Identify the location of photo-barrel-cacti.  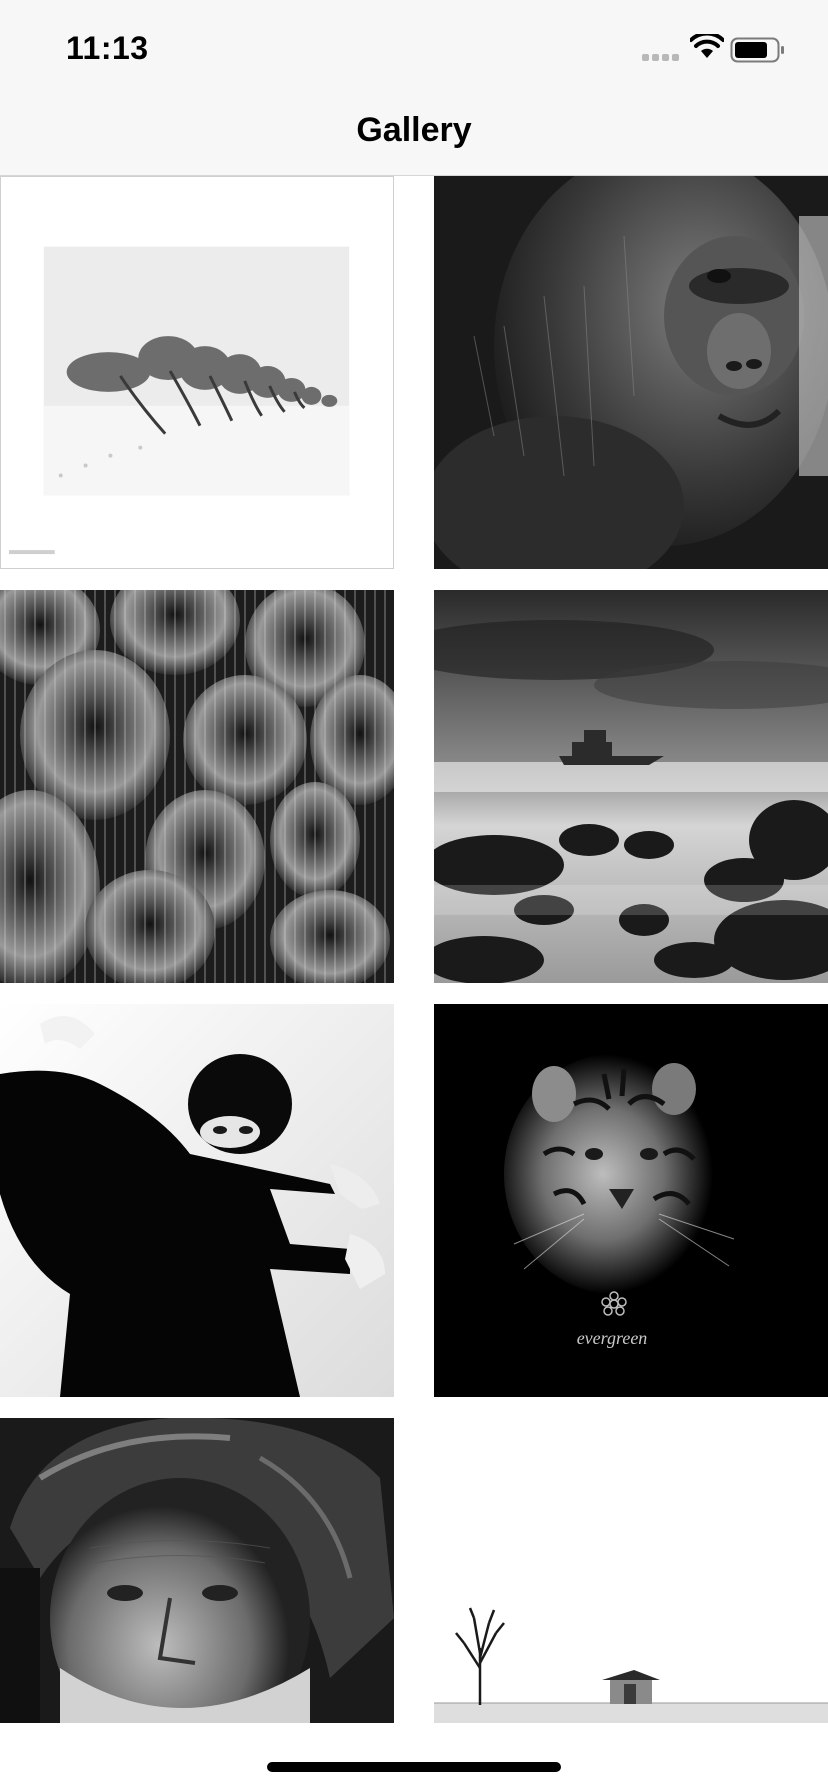
(197, 786).